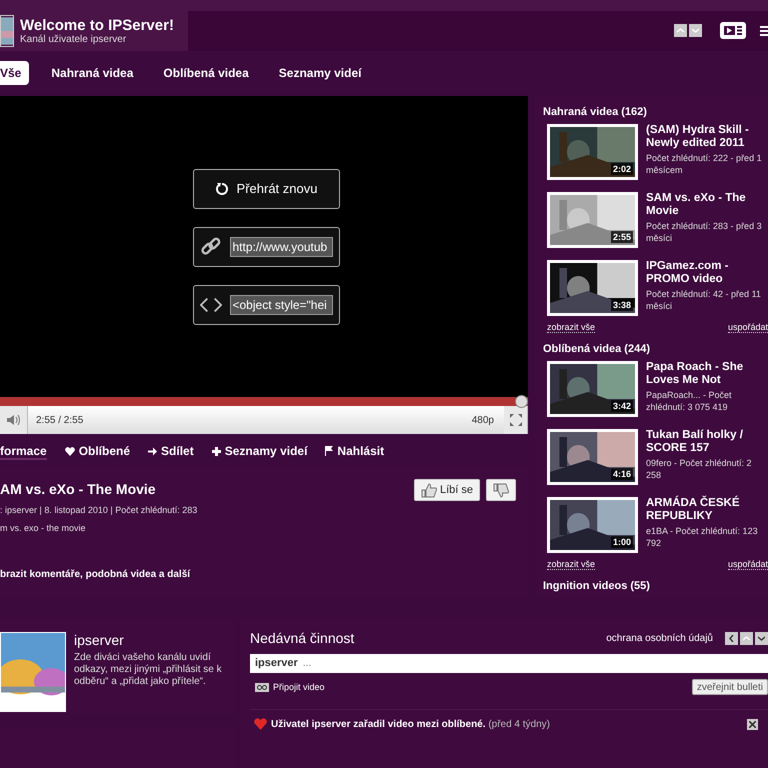 This screenshot has height=768, width=768. I want to click on video-stats: PapaRoach... - Počet zhlédnutí: 3 075 419, so click(689, 401).